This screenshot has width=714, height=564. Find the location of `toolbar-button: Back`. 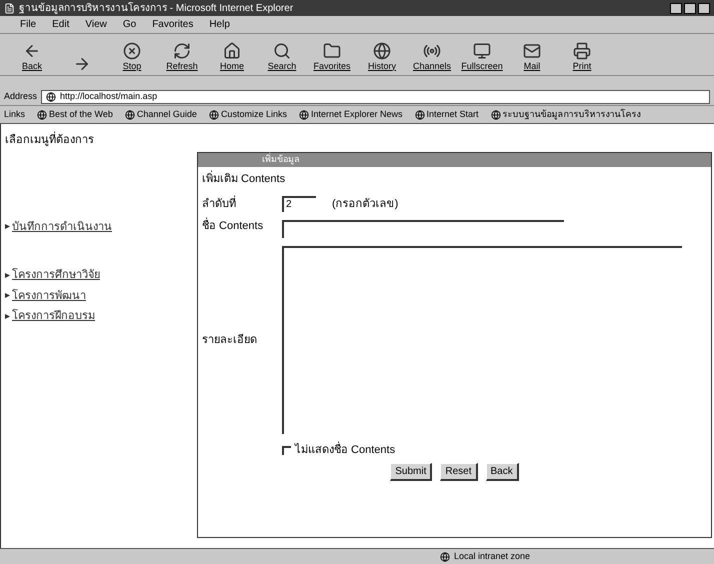

toolbar-button: Back is located at coordinates (32, 57).